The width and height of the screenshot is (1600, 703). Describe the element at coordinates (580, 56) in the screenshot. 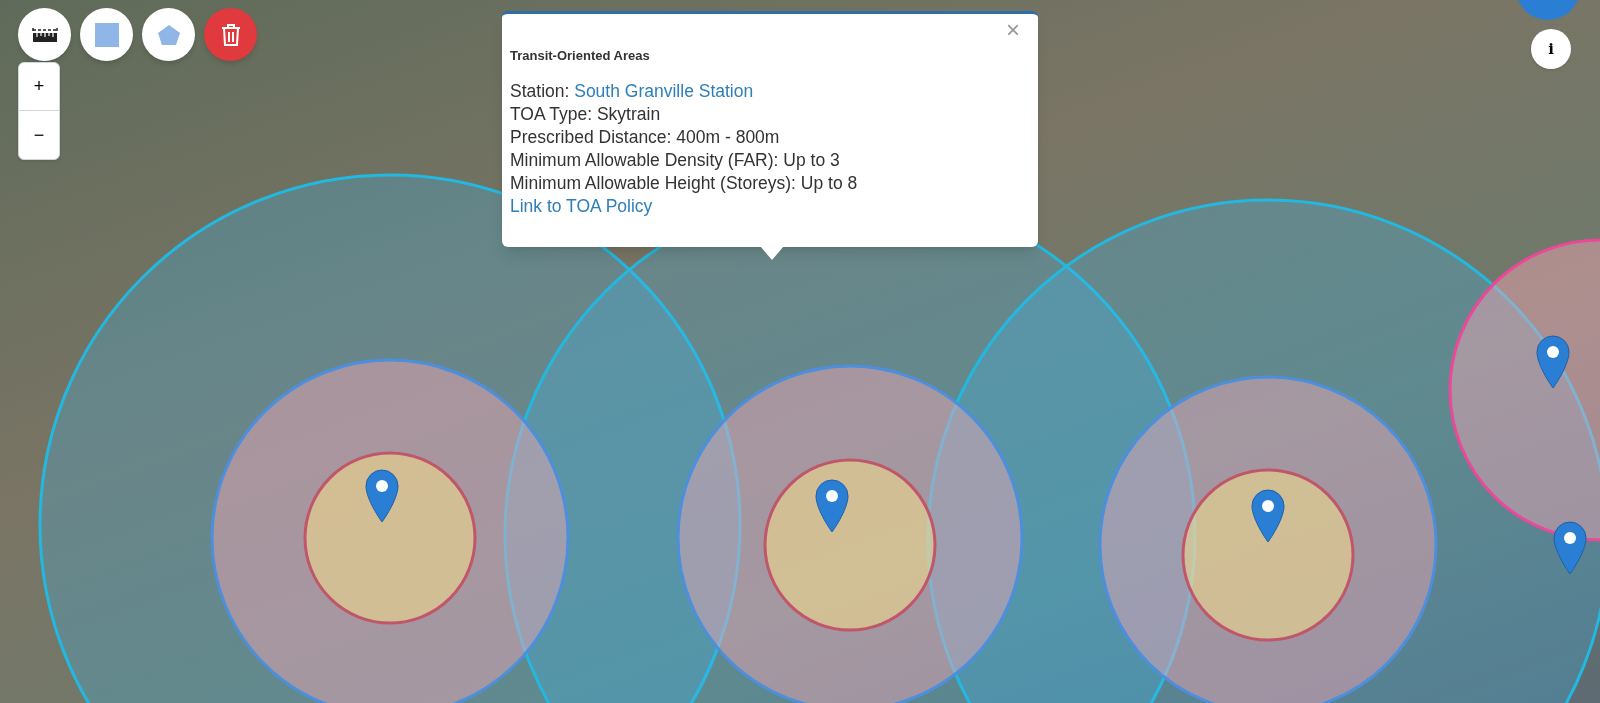

I see `popup-title: Transit-Oriented Areas` at that location.